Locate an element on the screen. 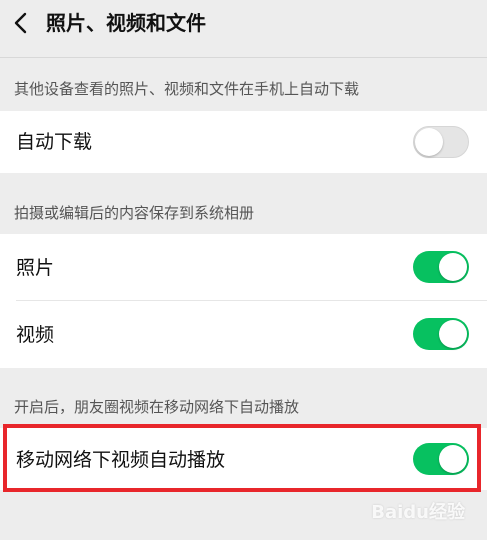 The image size is (487, 540). videos-toggle is located at coordinates (441, 334).